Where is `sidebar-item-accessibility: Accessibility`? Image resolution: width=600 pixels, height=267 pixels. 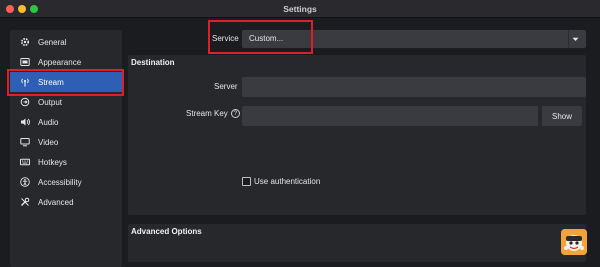
sidebar-item-accessibility: Accessibility is located at coordinates (66, 182).